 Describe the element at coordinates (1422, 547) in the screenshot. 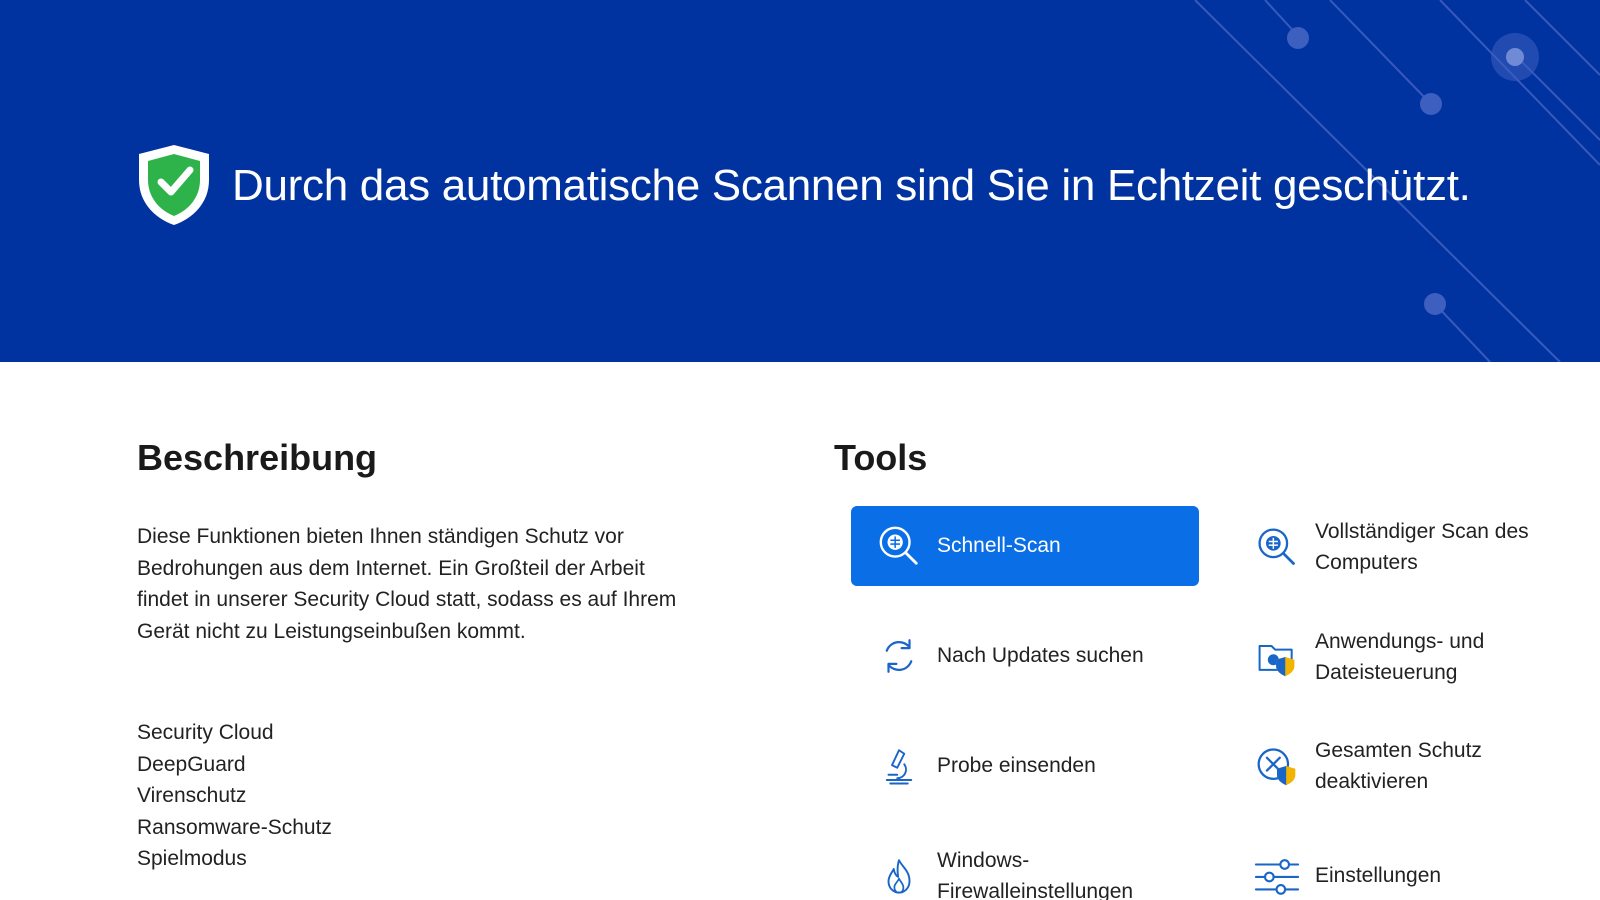

I see `full-scan-label: Vollständiger Scan des Computers` at that location.